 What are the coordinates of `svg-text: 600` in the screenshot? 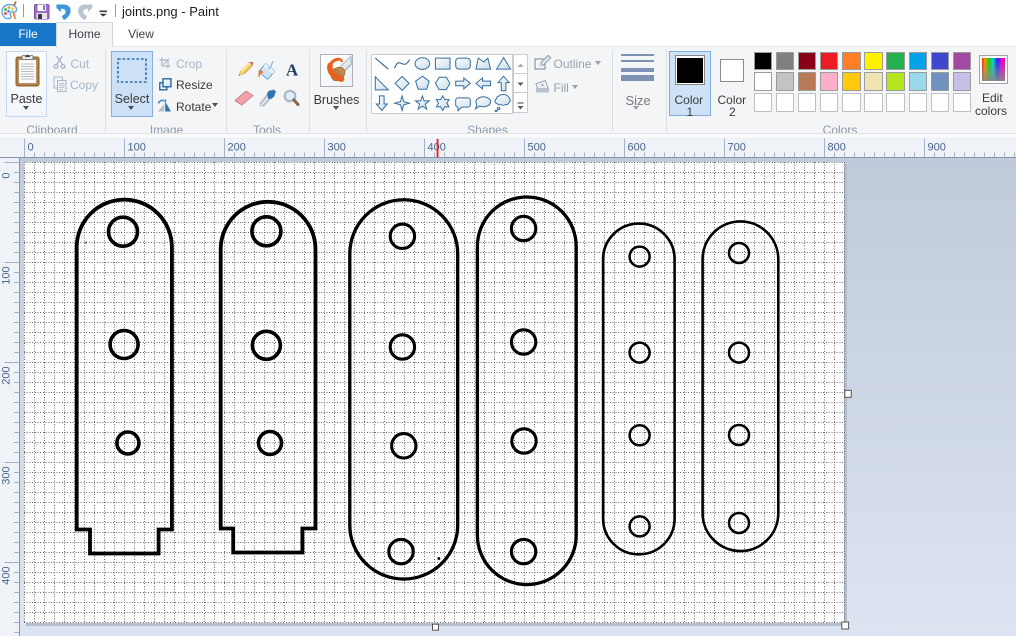 It's located at (637, 148).